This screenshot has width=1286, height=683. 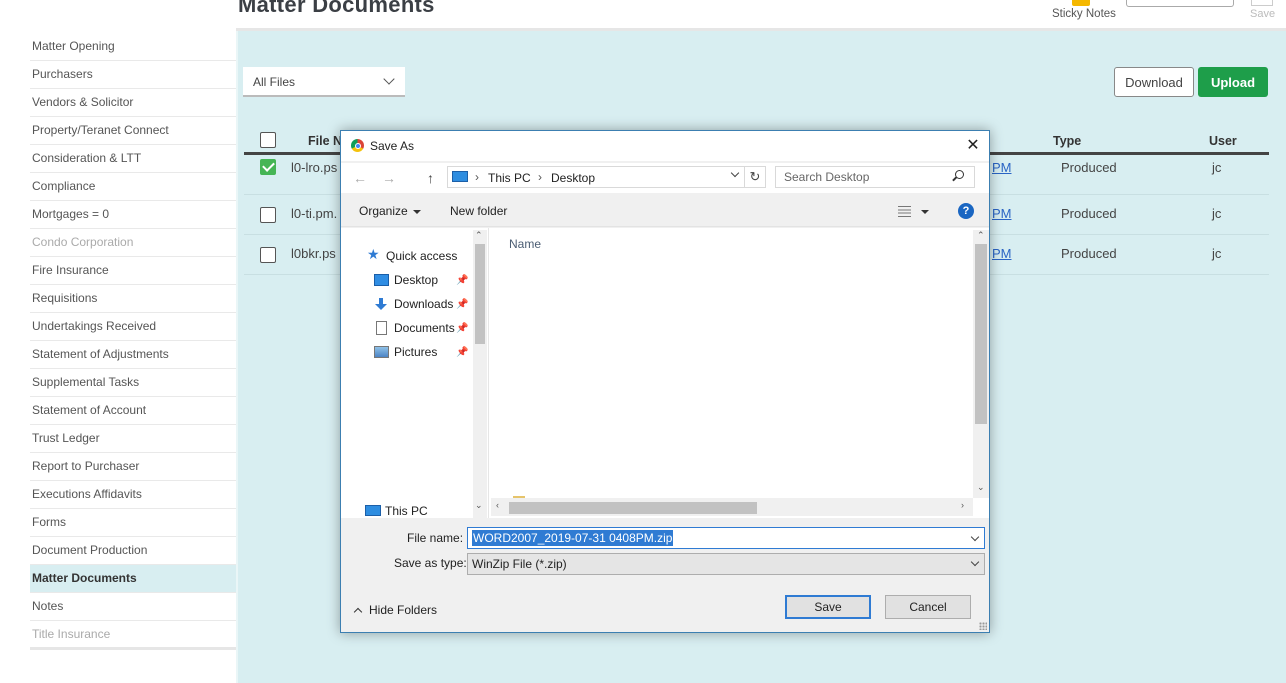 What do you see at coordinates (133, 579) in the screenshot?
I see `sidebar-item-matter-documents: Matter Documents` at bounding box center [133, 579].